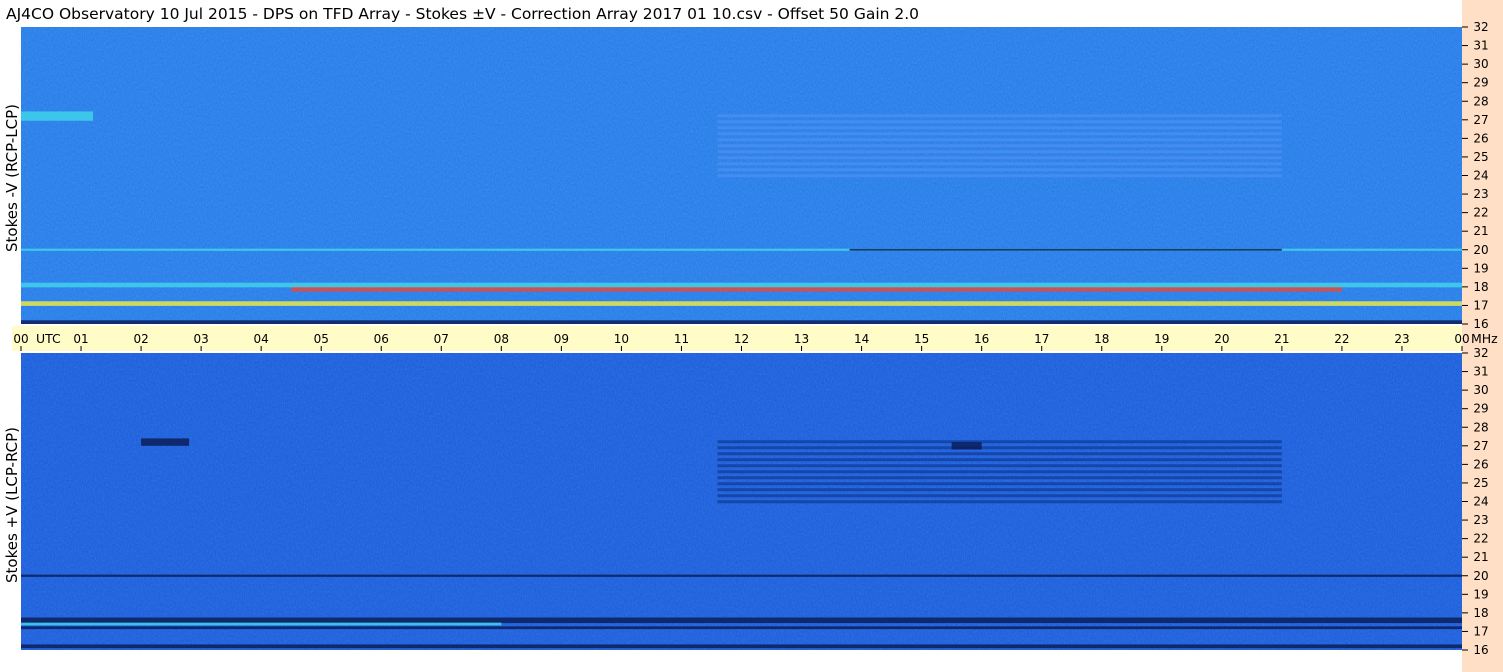  What do you see at coordinates (1041, 339) in the screenshot?
I see `time-tick-label: 17` at bounding box center [1041, 339].